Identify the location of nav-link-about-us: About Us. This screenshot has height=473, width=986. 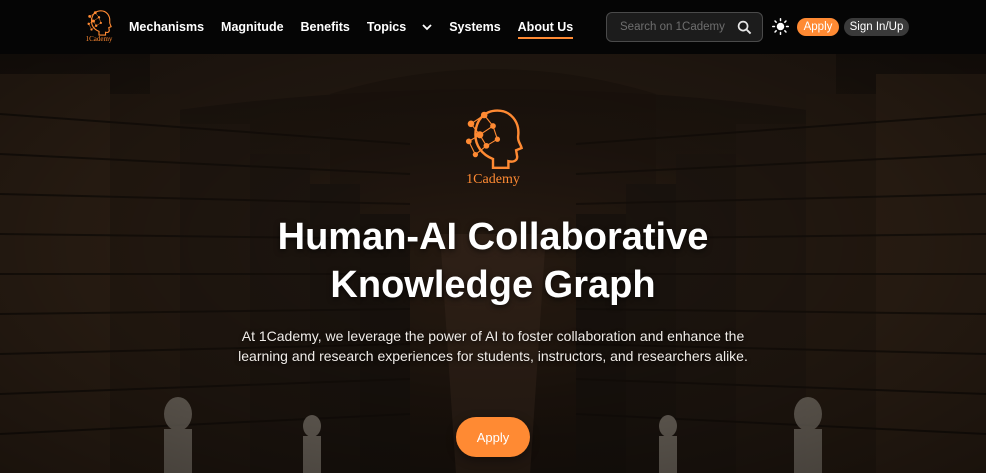
(545, 27).